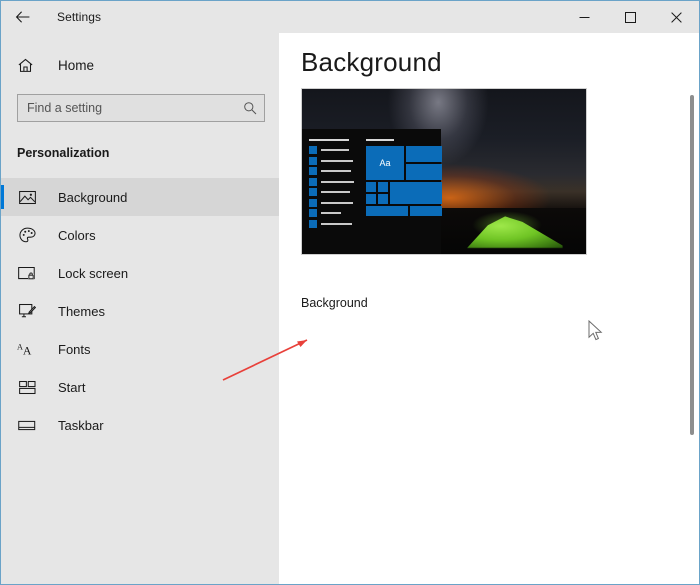  I want to click on sidebar-item-label: Themes, so click(81, 311).